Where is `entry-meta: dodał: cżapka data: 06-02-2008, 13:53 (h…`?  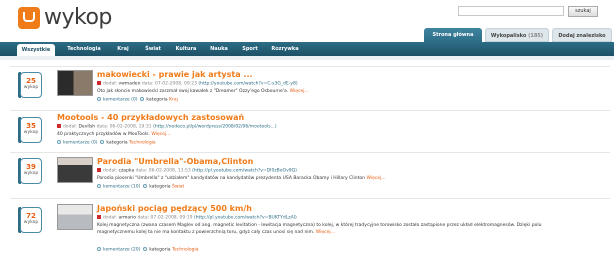 entry-meta: dodał: cżapka data: 06-02-2008, 13:53 (h… is located at coordinates (197, 171).